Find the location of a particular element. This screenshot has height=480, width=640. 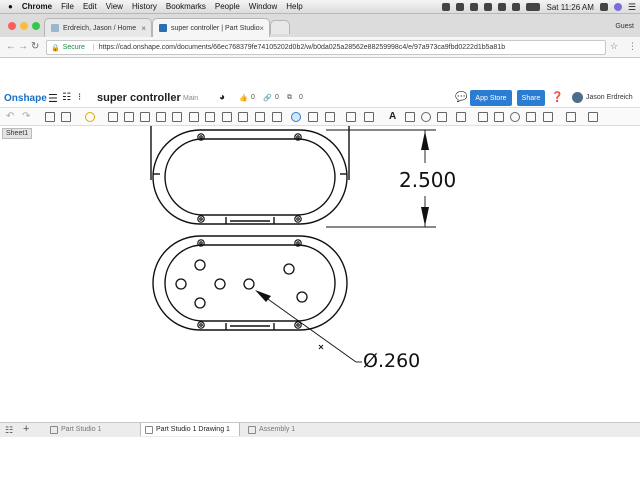

dimension-2500-text: 2.500 is located at coordinates (427, 180).